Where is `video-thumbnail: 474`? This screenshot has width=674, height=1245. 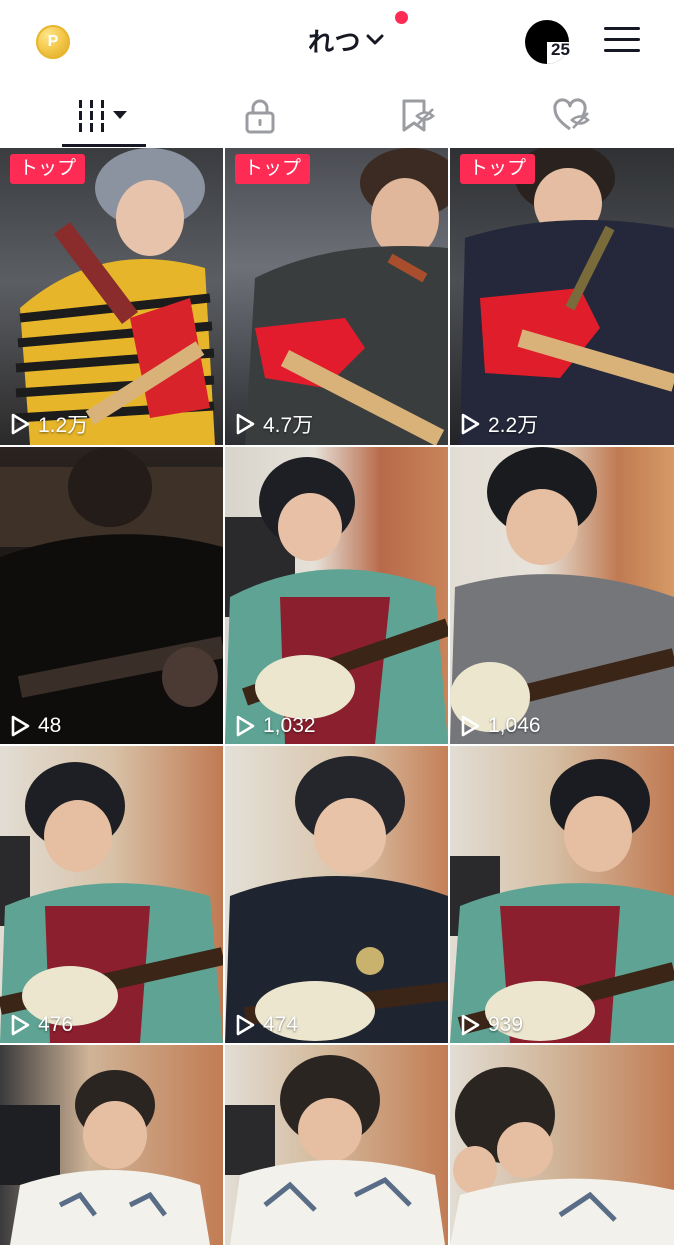 video-thumbnail: 474 is located at coordinates (336, 894).